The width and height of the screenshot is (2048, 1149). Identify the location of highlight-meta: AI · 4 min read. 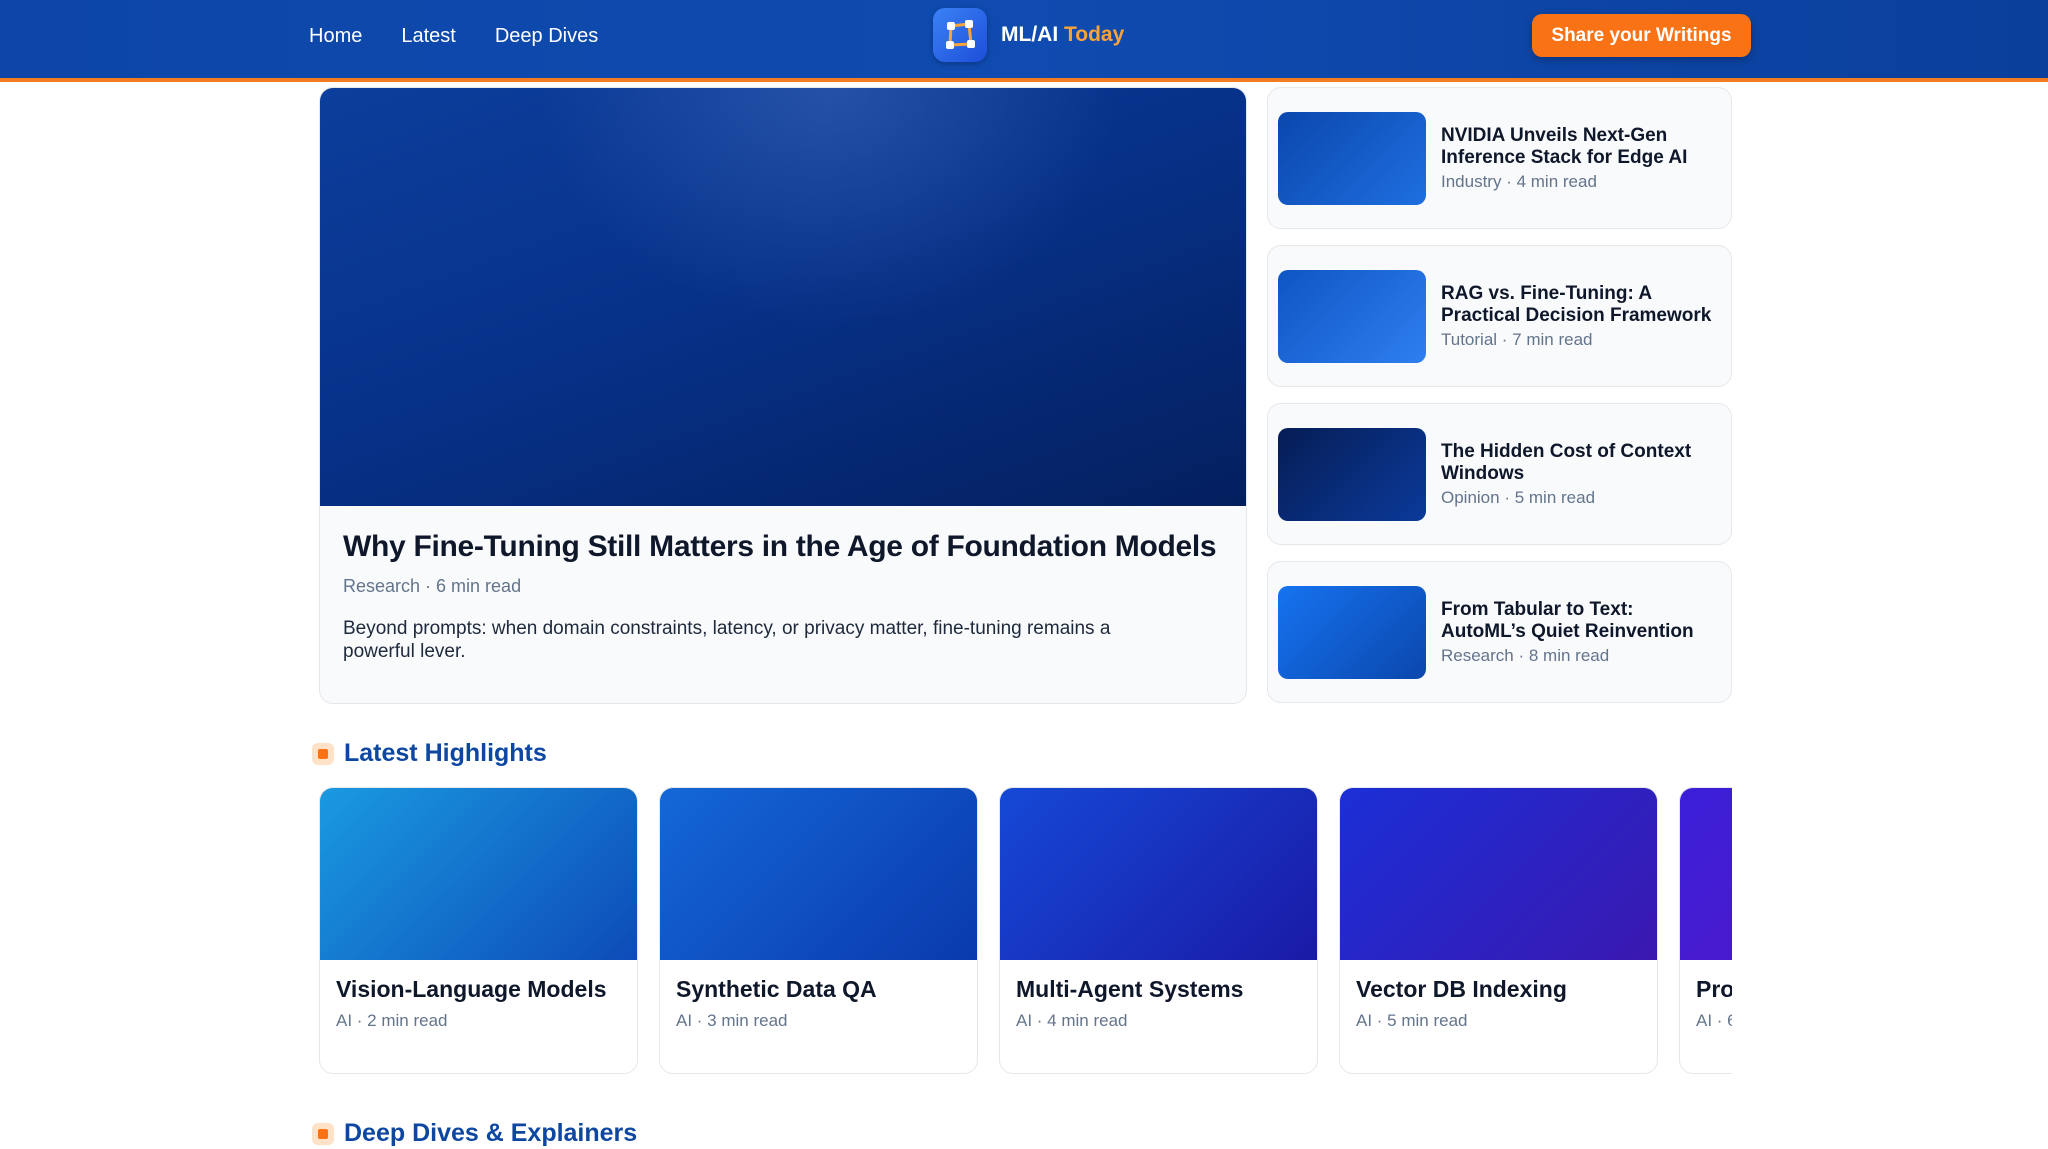
(1072, 1020).